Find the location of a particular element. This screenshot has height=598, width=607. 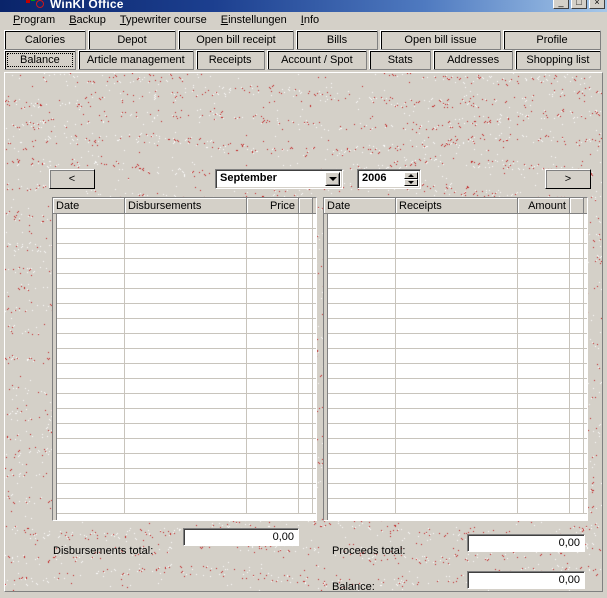

tab-stats: Stats is located at coordinates (400, 60).